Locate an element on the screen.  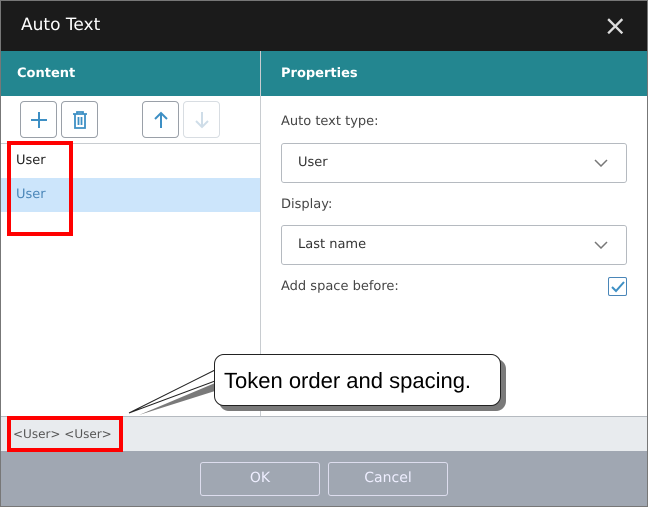
add-button is located at coordinates (38, 119).